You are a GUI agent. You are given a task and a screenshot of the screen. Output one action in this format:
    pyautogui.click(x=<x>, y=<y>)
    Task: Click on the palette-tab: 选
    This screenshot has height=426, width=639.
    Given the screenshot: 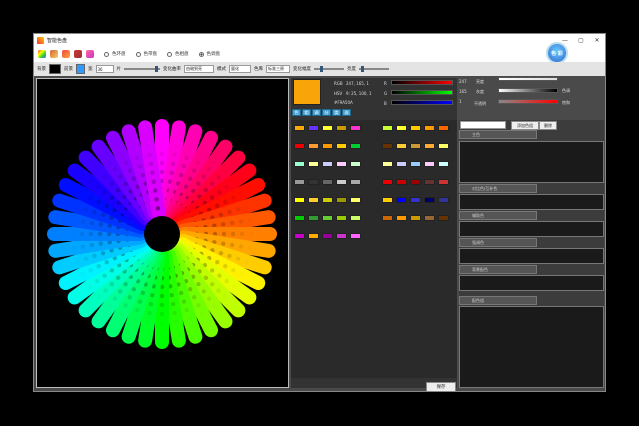 What is the action you would take?
    pyautogui.click(x=346, y=112)
    